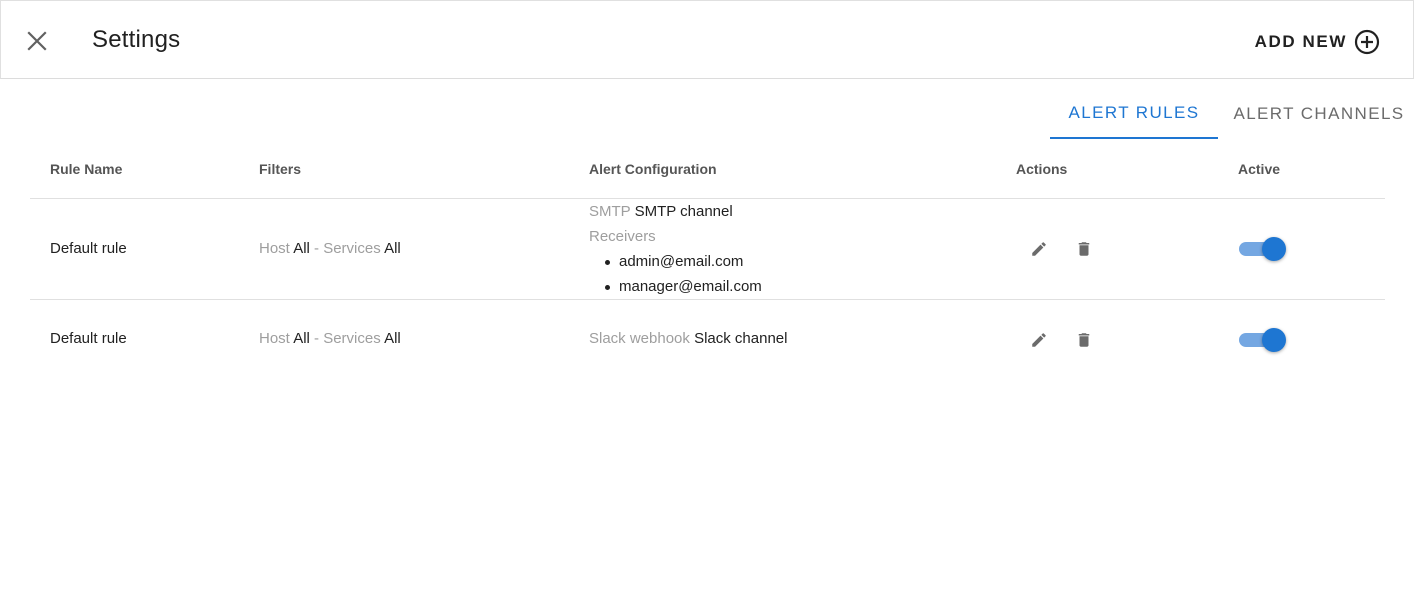  Describe the element at coordinates (1259, 169) in the screenshot. I see `column-header-active: Active` at that location.